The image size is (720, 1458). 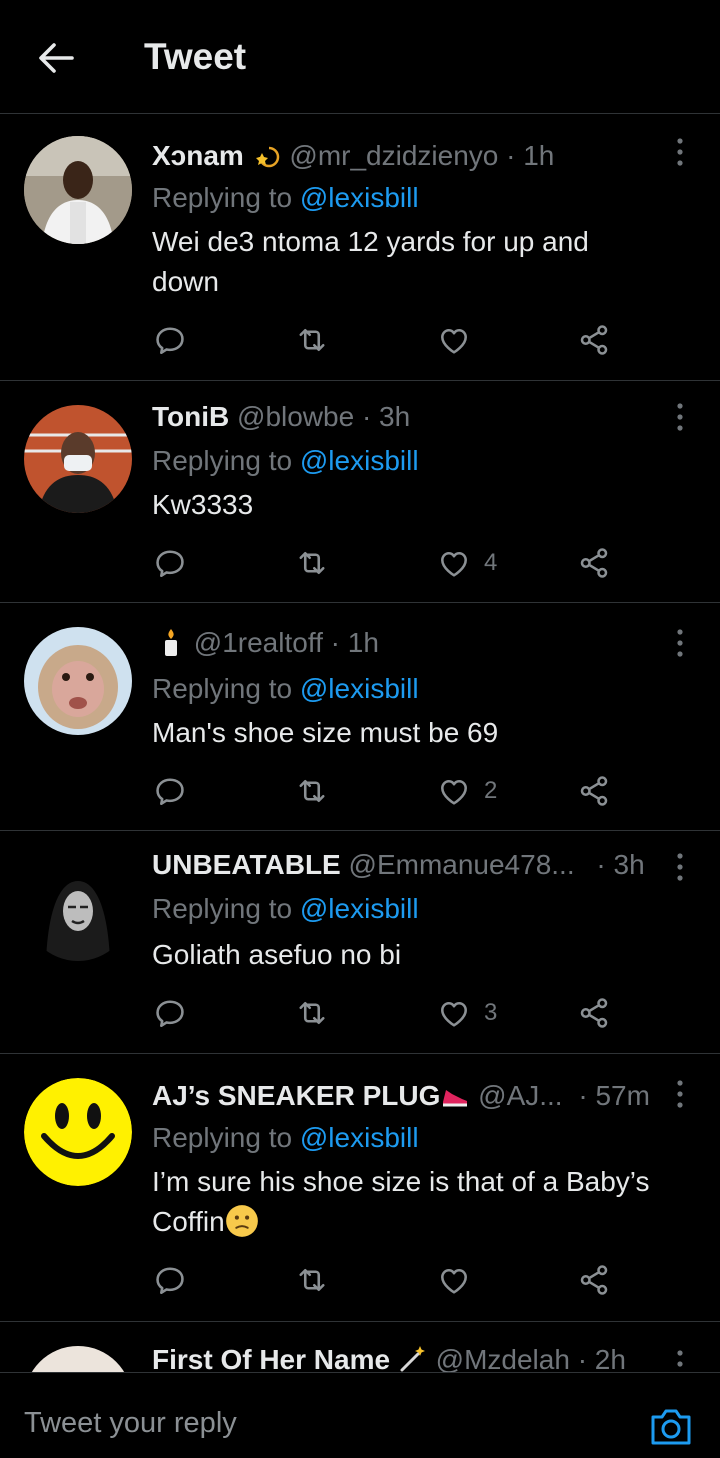 I want to click on like-count: 3, so click(x=491, y=1012).